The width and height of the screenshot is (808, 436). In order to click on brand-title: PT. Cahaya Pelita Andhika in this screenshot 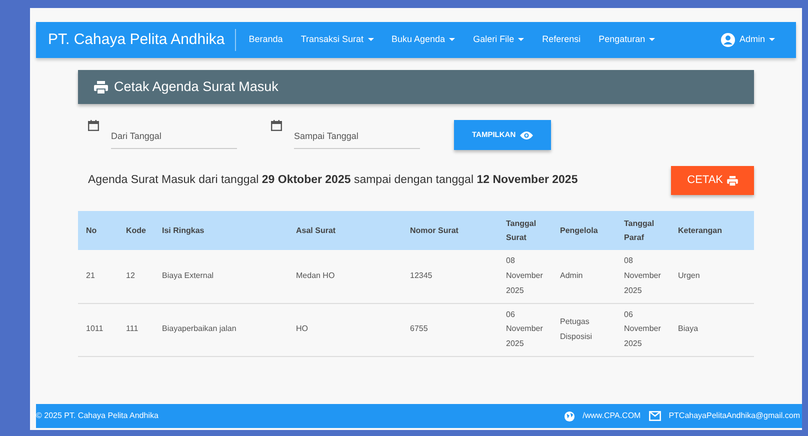, I will do `click(142, 40)`.